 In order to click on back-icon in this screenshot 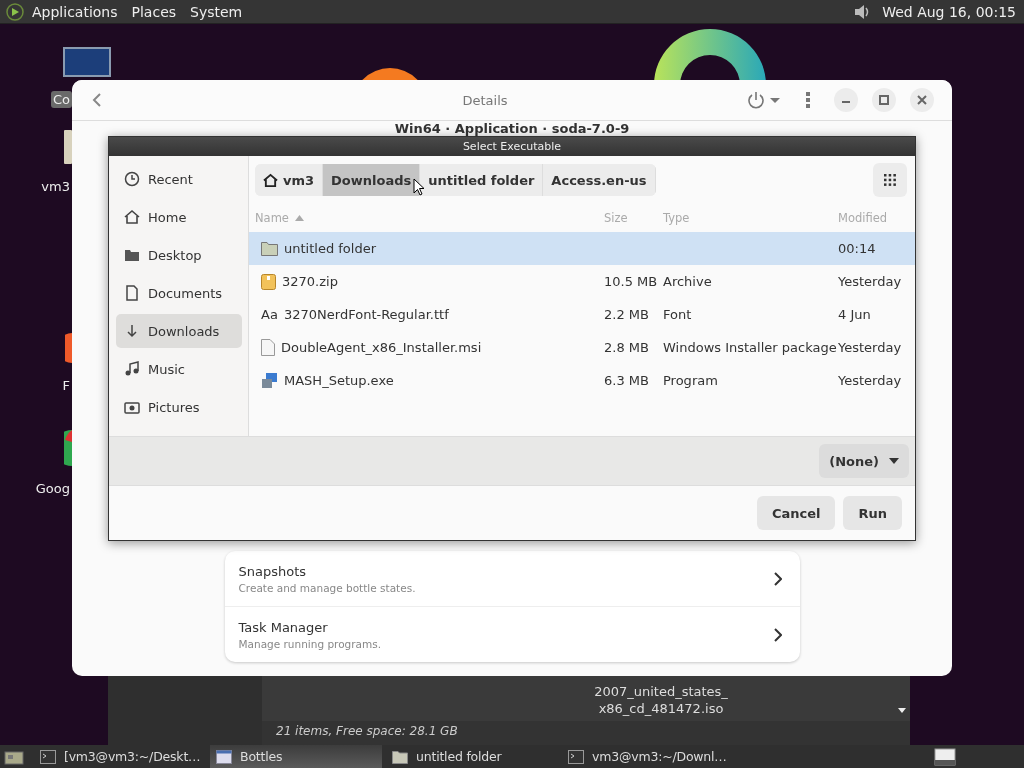, I will do `click(97, 100)`.